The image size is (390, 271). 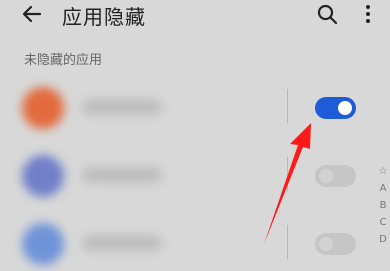 I want to click on index-letter: D, so click(x=383, y=239).